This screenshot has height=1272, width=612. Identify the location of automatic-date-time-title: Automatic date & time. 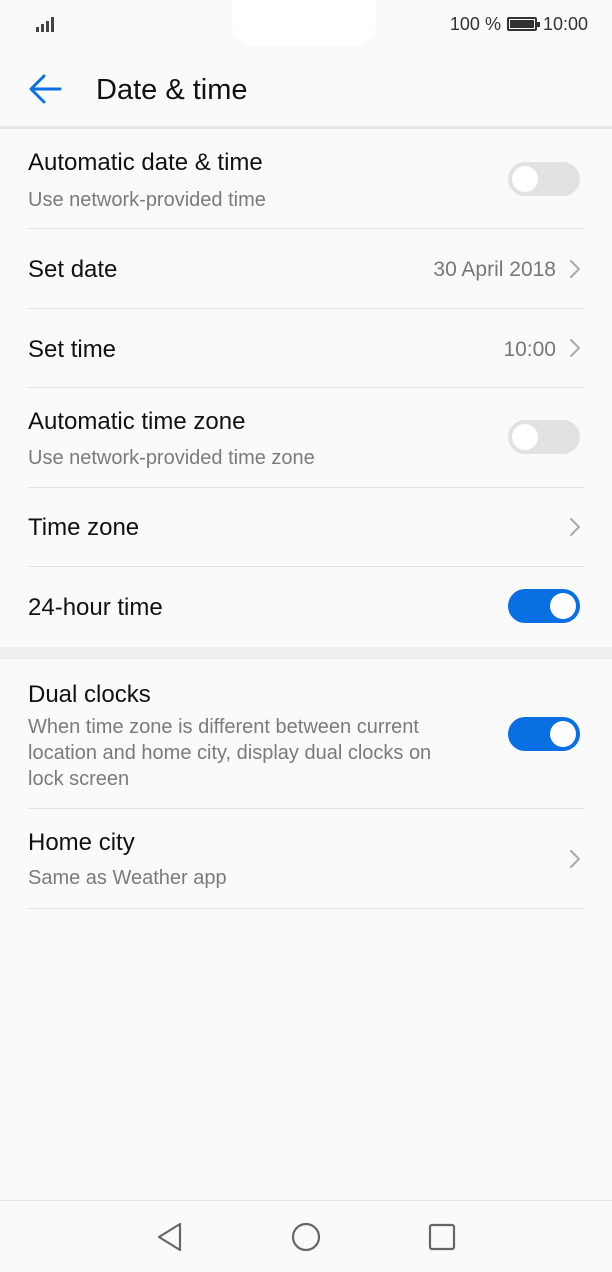
(145, 162).